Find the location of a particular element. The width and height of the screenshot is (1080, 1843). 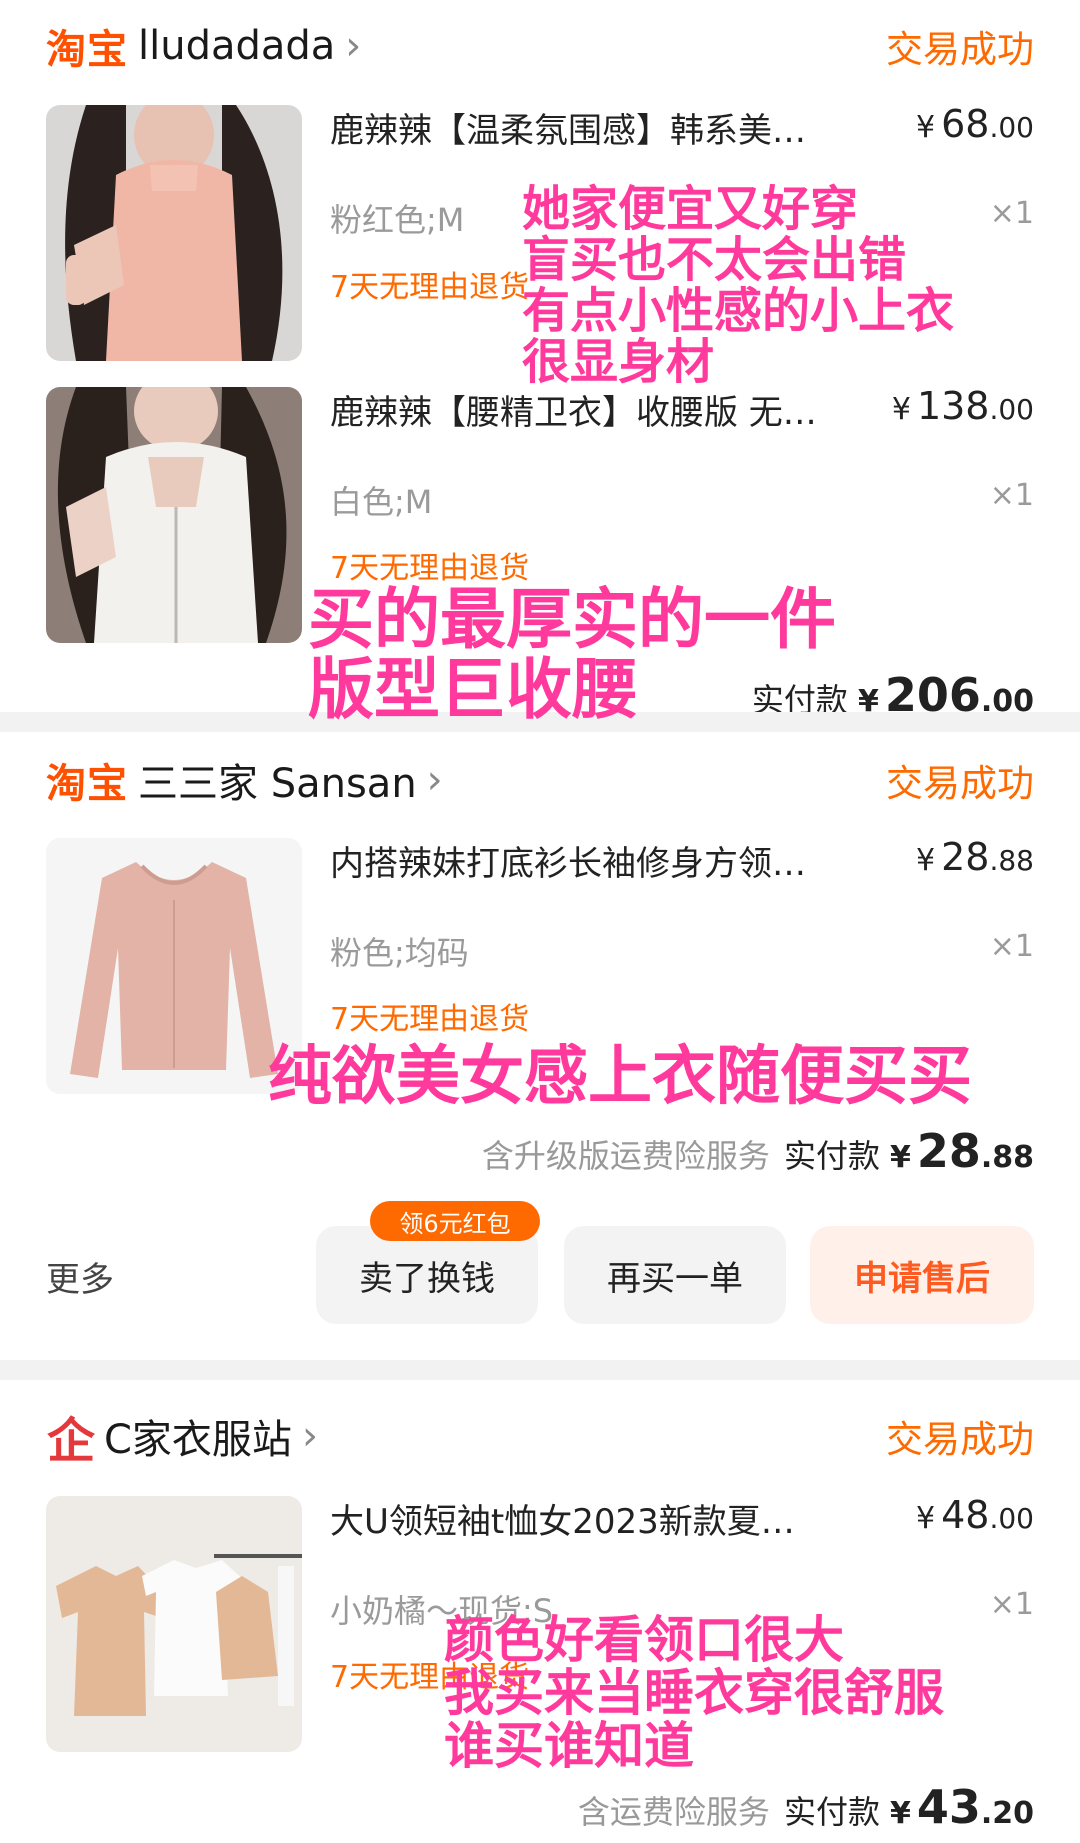

order-1-header: 淘宝 lludadada › 交易成功 is located at coordinates (540, 46).